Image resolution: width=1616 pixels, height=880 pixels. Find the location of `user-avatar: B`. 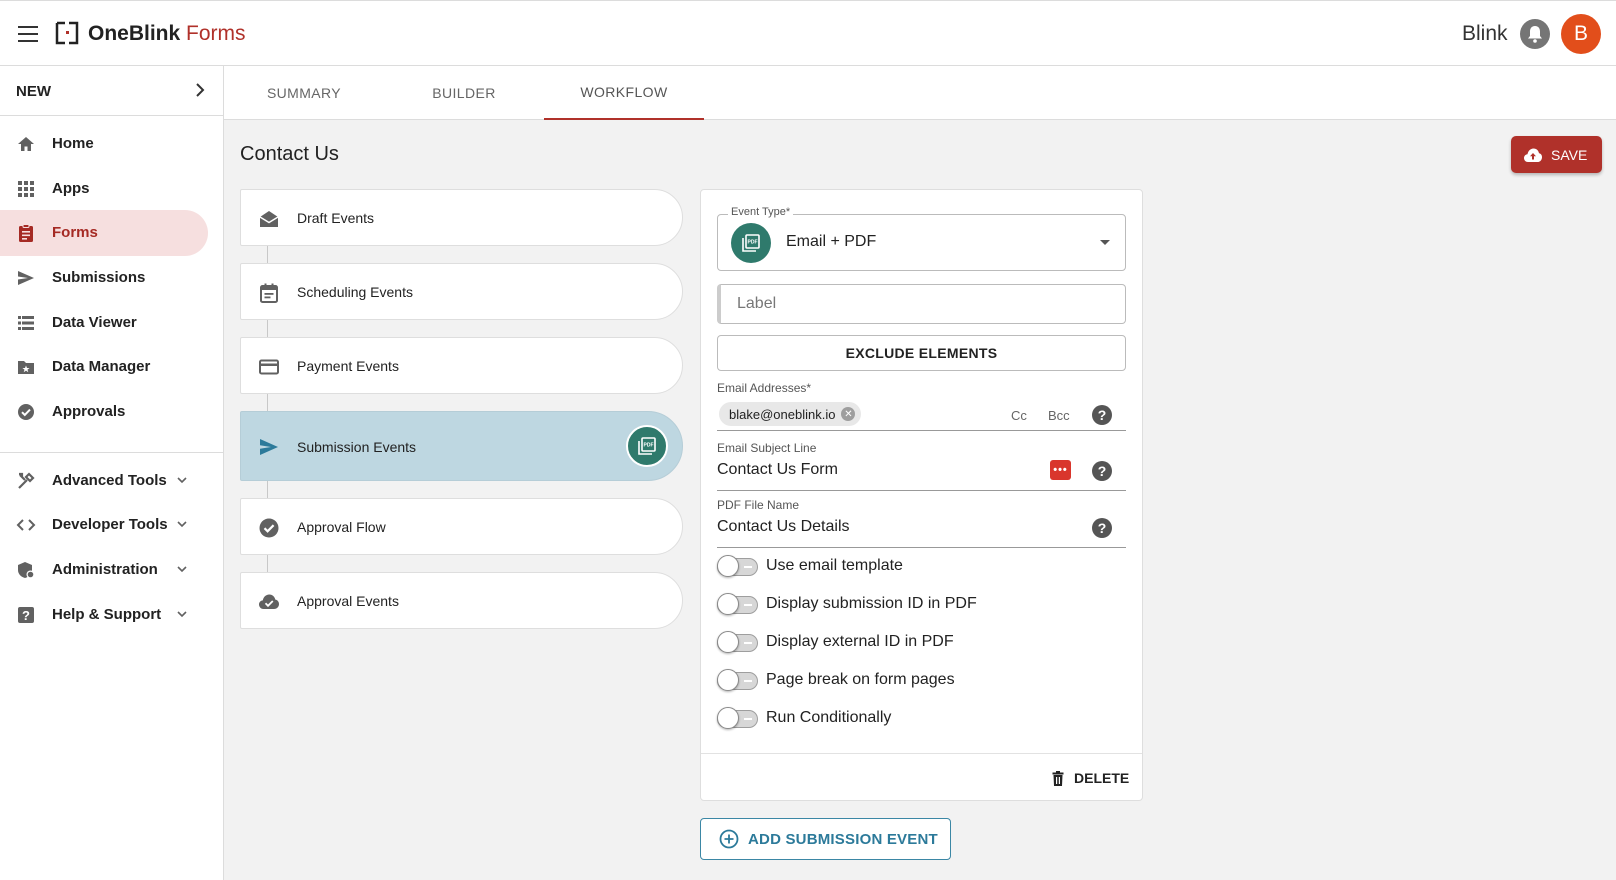

user-avatar: B is located at coordinates (1581, 34).